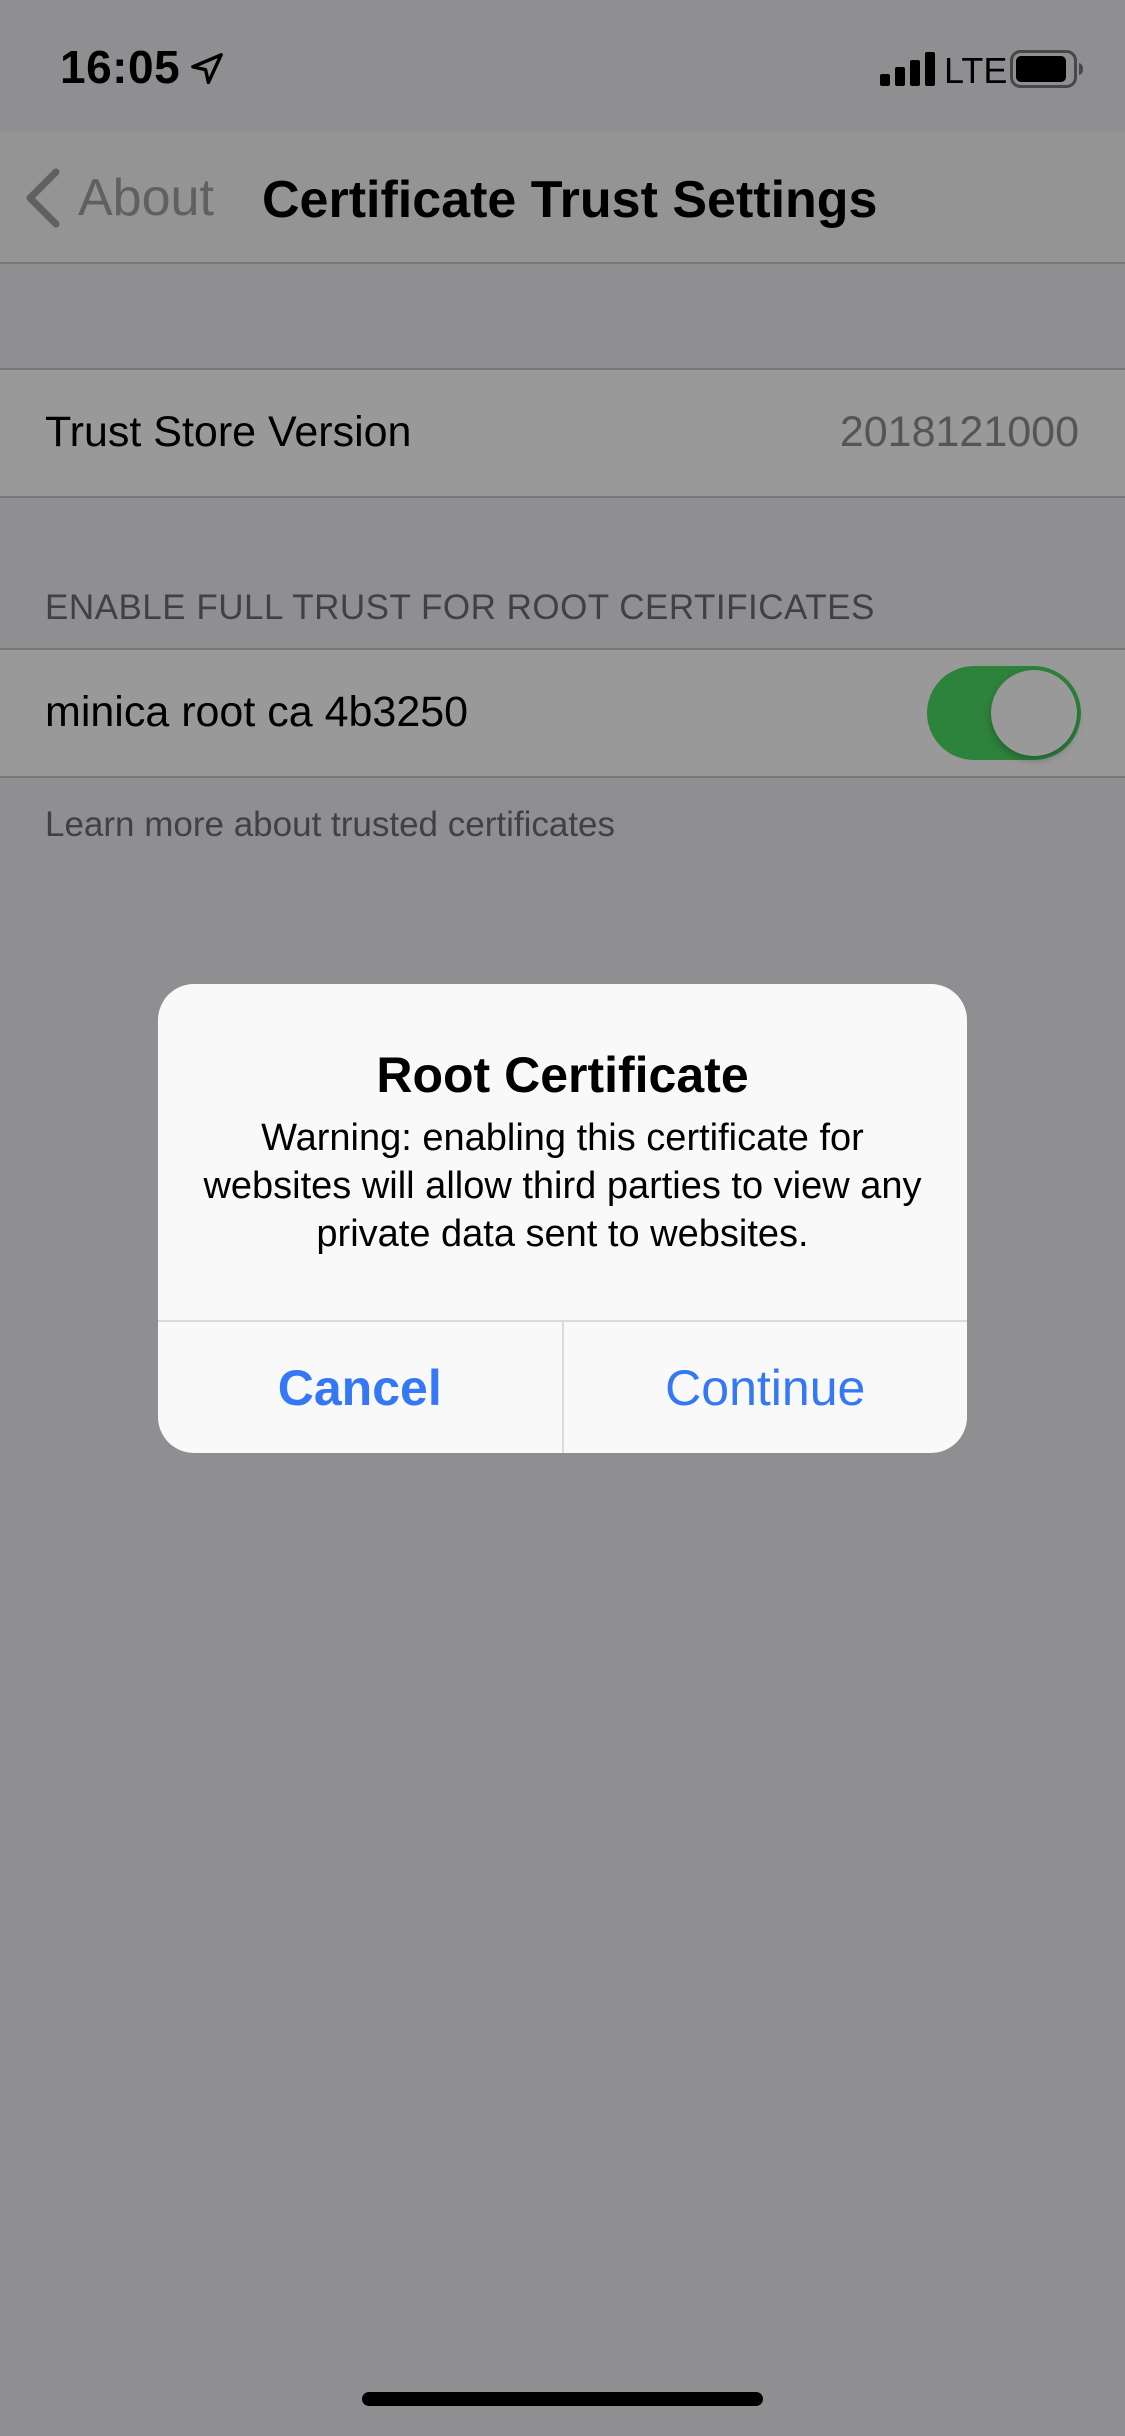 The image size is (1125, 2436). What do you see at coordinates (766, 1387) in the screenshot?
I see `continue-button: Continue` at bounding box center [766, 1387].